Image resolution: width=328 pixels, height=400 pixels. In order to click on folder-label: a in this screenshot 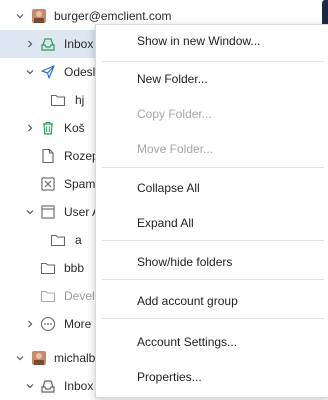, I will do `click(78, 240)`.